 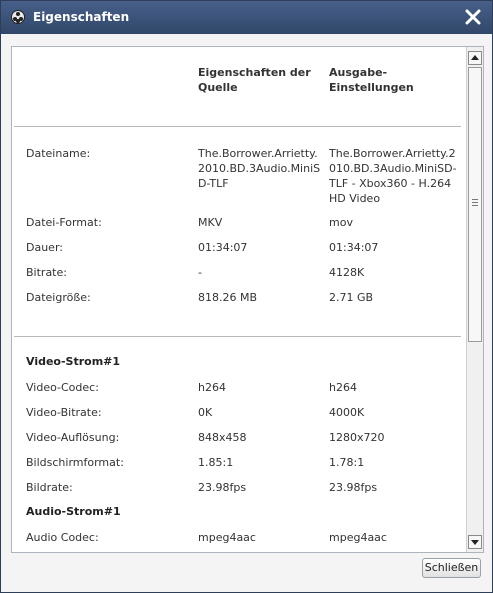 What do you see at coordinates (64, 412) in the screenshot?
I see `row-label: Video-Bitrate:` at bounding box center [64, 412].